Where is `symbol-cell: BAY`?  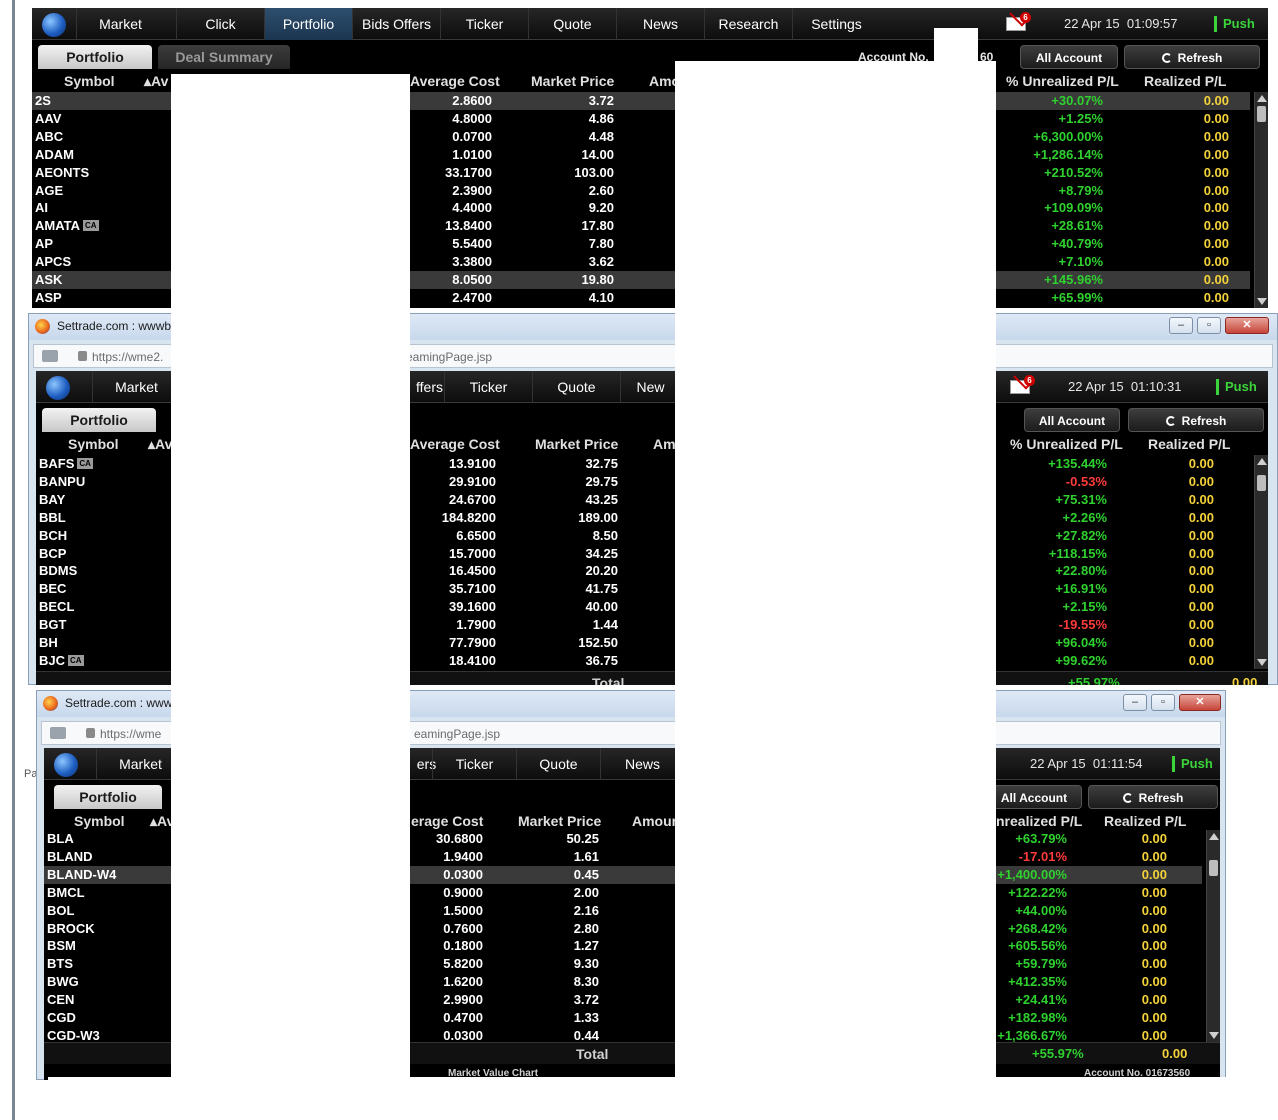
symbol-cell: BAY is located at coordinates (52, 499).